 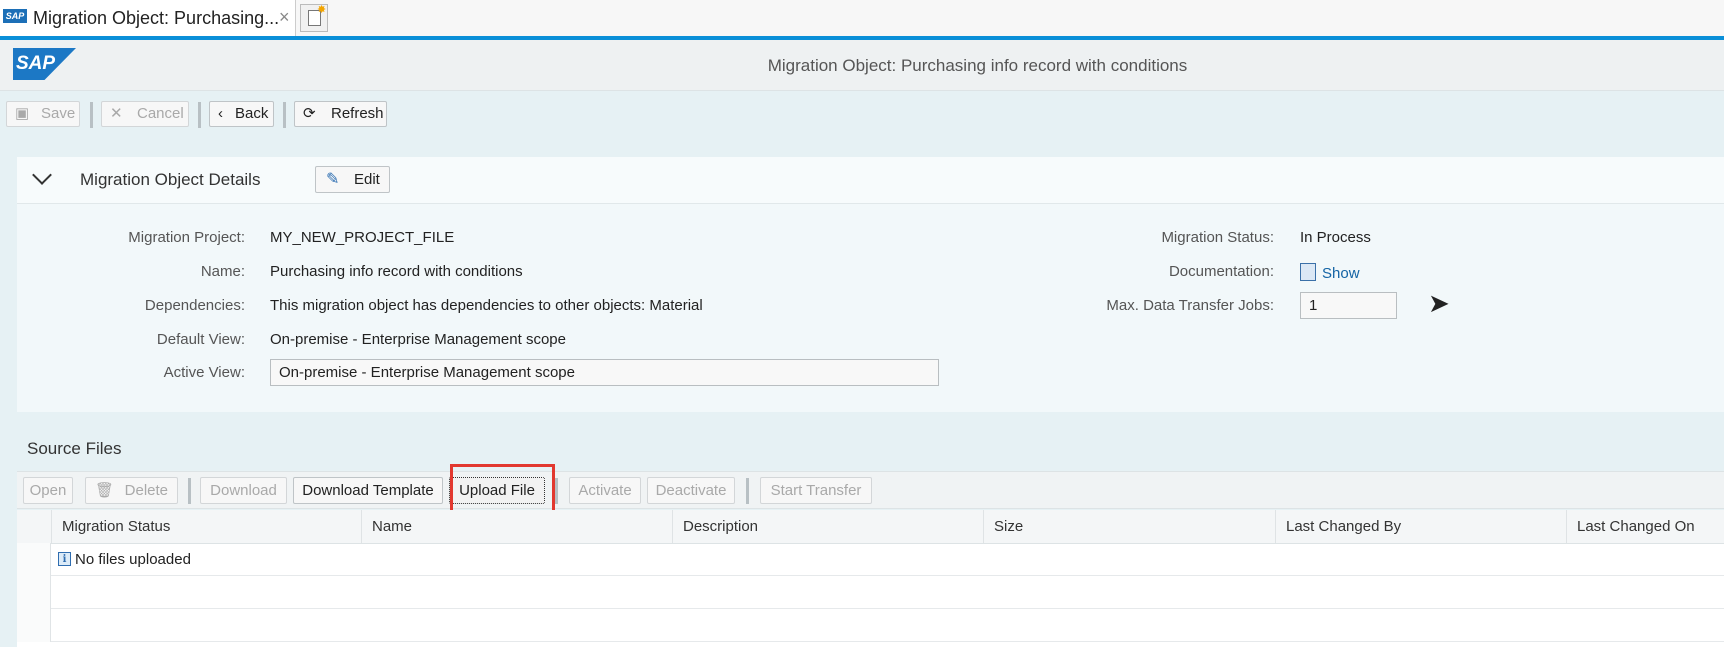 What do you see at coordinates (48, 490) in the screenshot?
I see `open-button: Open` at bounding box center [48, 490].